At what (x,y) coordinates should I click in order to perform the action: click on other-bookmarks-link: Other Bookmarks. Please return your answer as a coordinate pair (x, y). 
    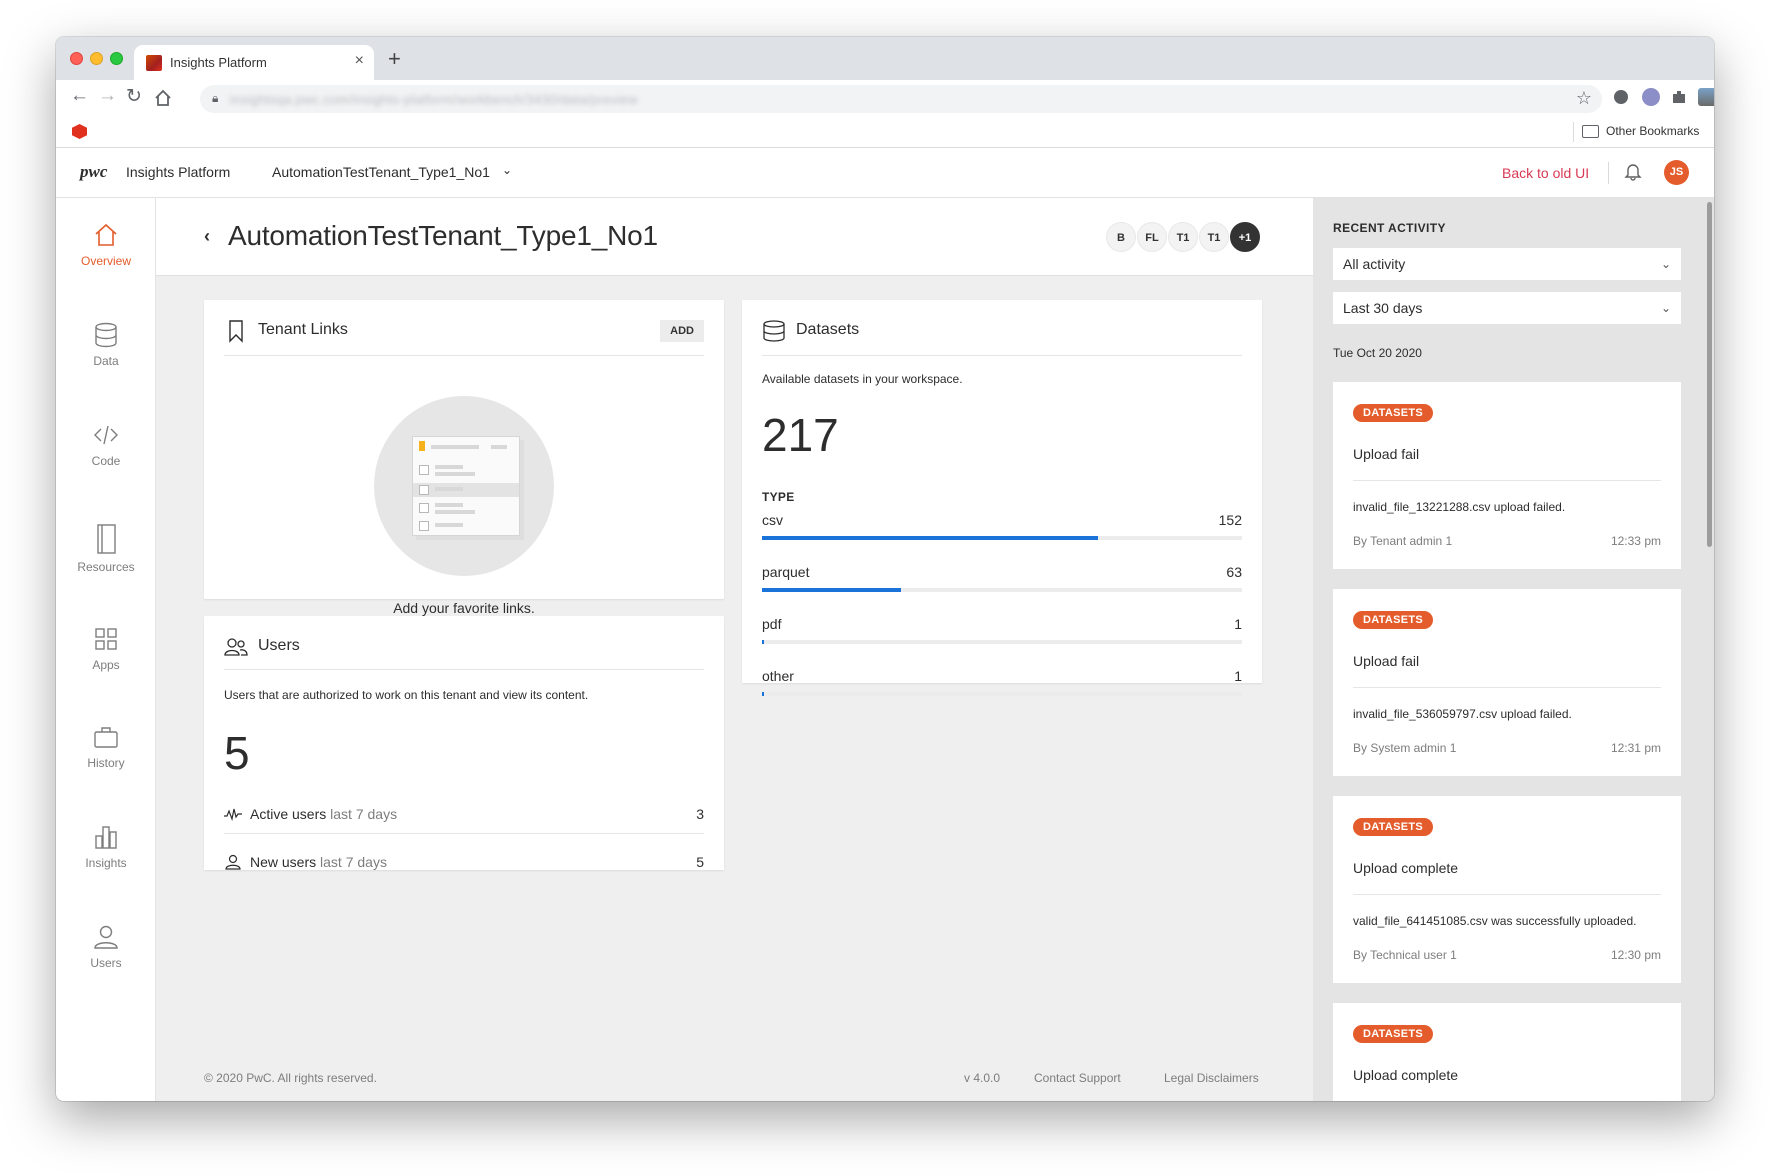
    Looking at the image, I should click on (1652, 131).